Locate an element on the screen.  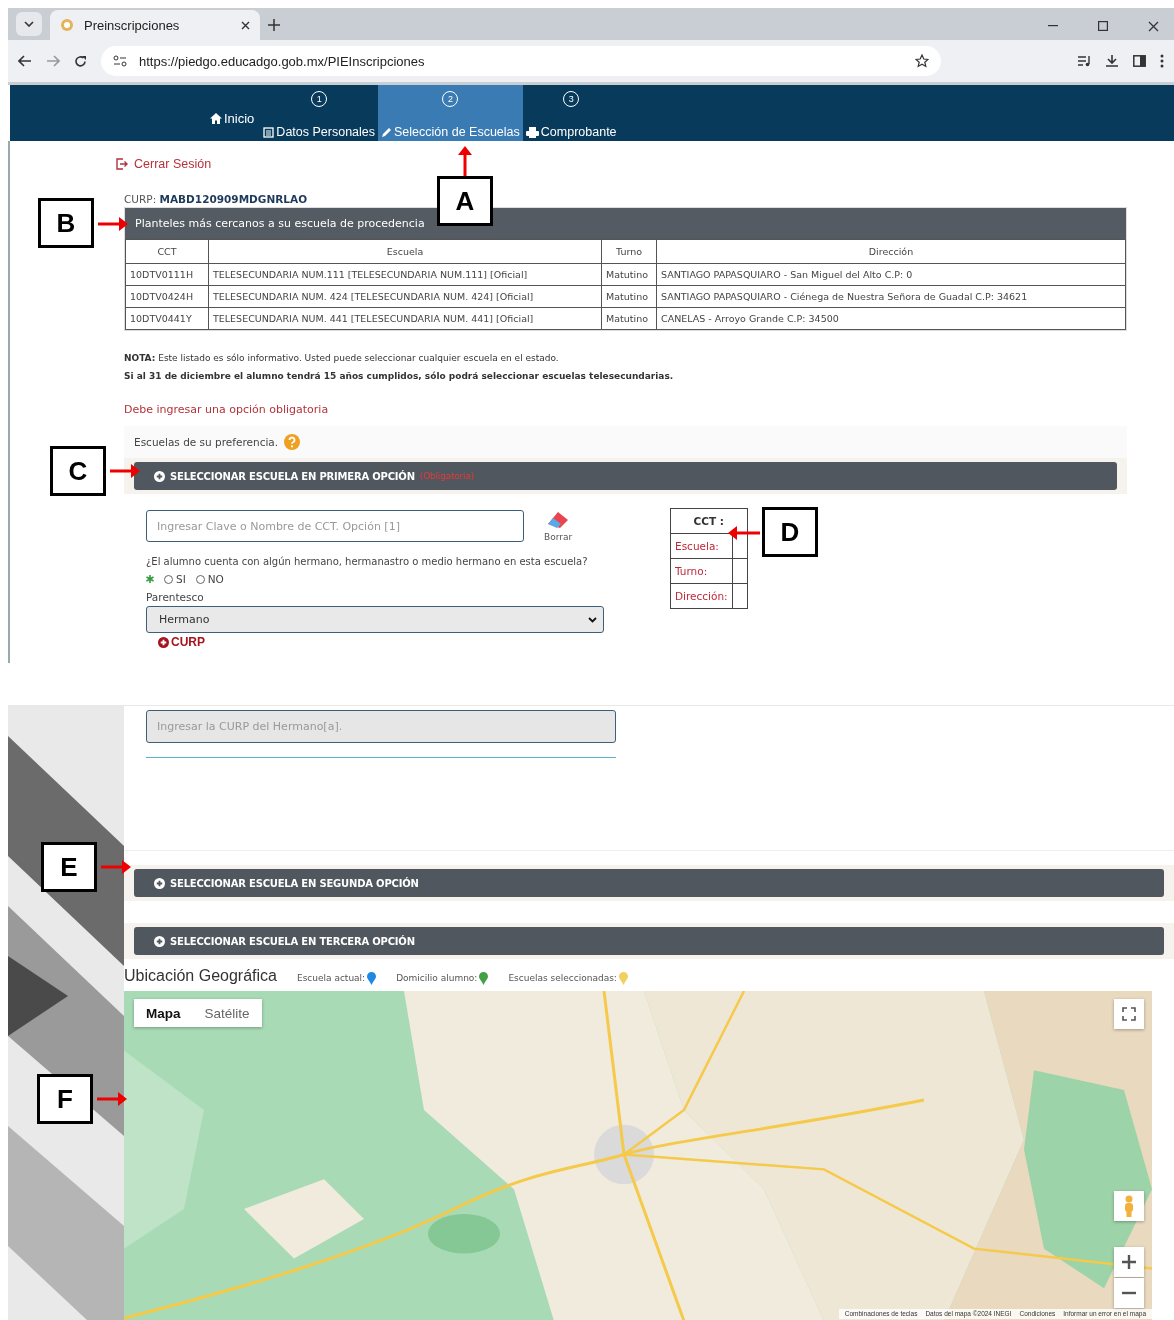
media-icon is located at coordinates (1084, 61).